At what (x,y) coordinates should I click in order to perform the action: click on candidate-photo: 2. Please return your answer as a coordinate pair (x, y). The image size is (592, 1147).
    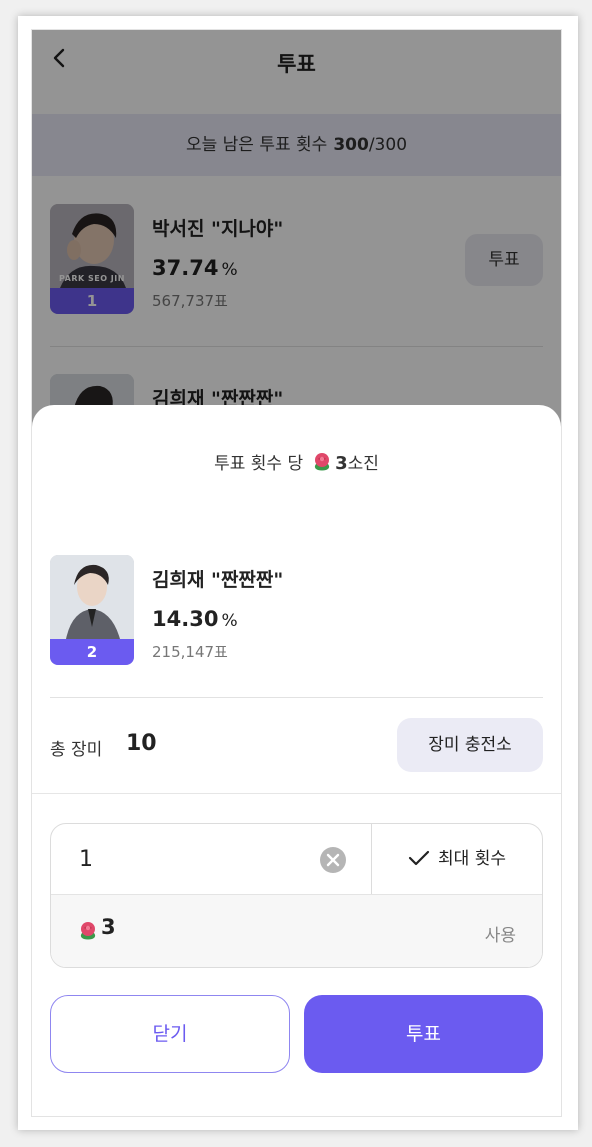
    Looking at the image, I should click on (92, 610).